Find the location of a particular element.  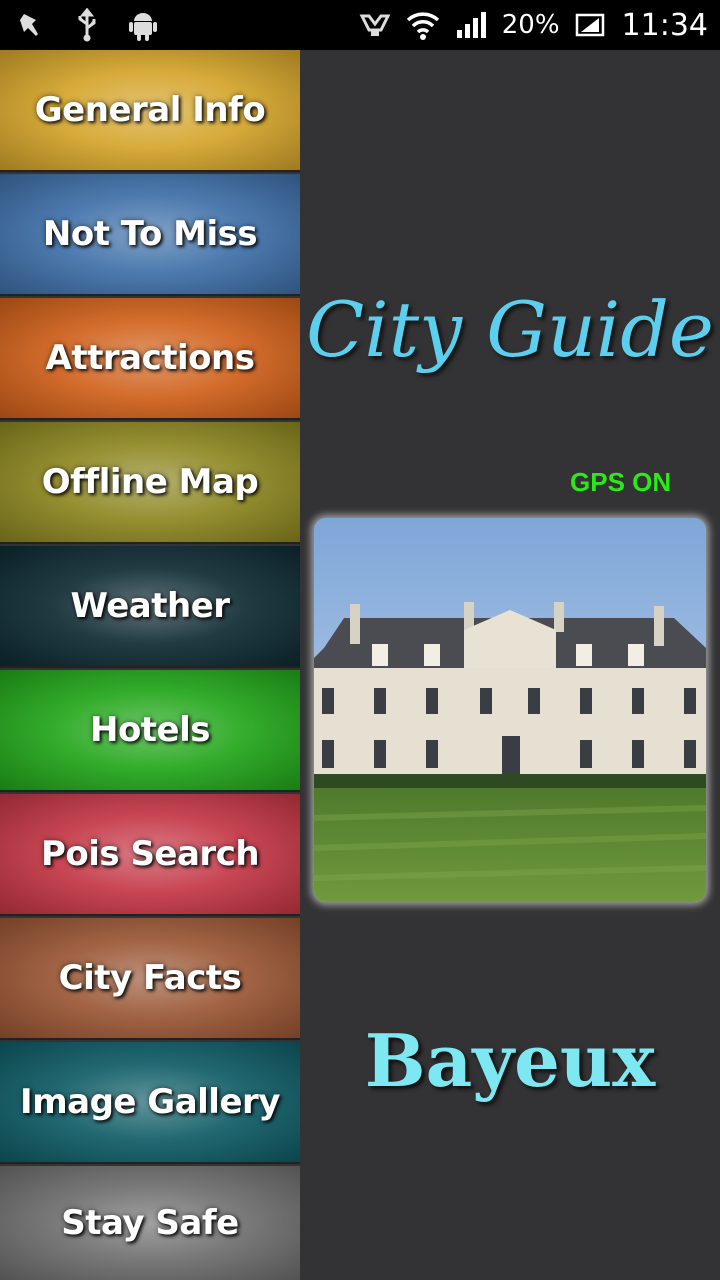

menu-item-not-to-miss: Not To Miss is located at coordinates (150, 235).